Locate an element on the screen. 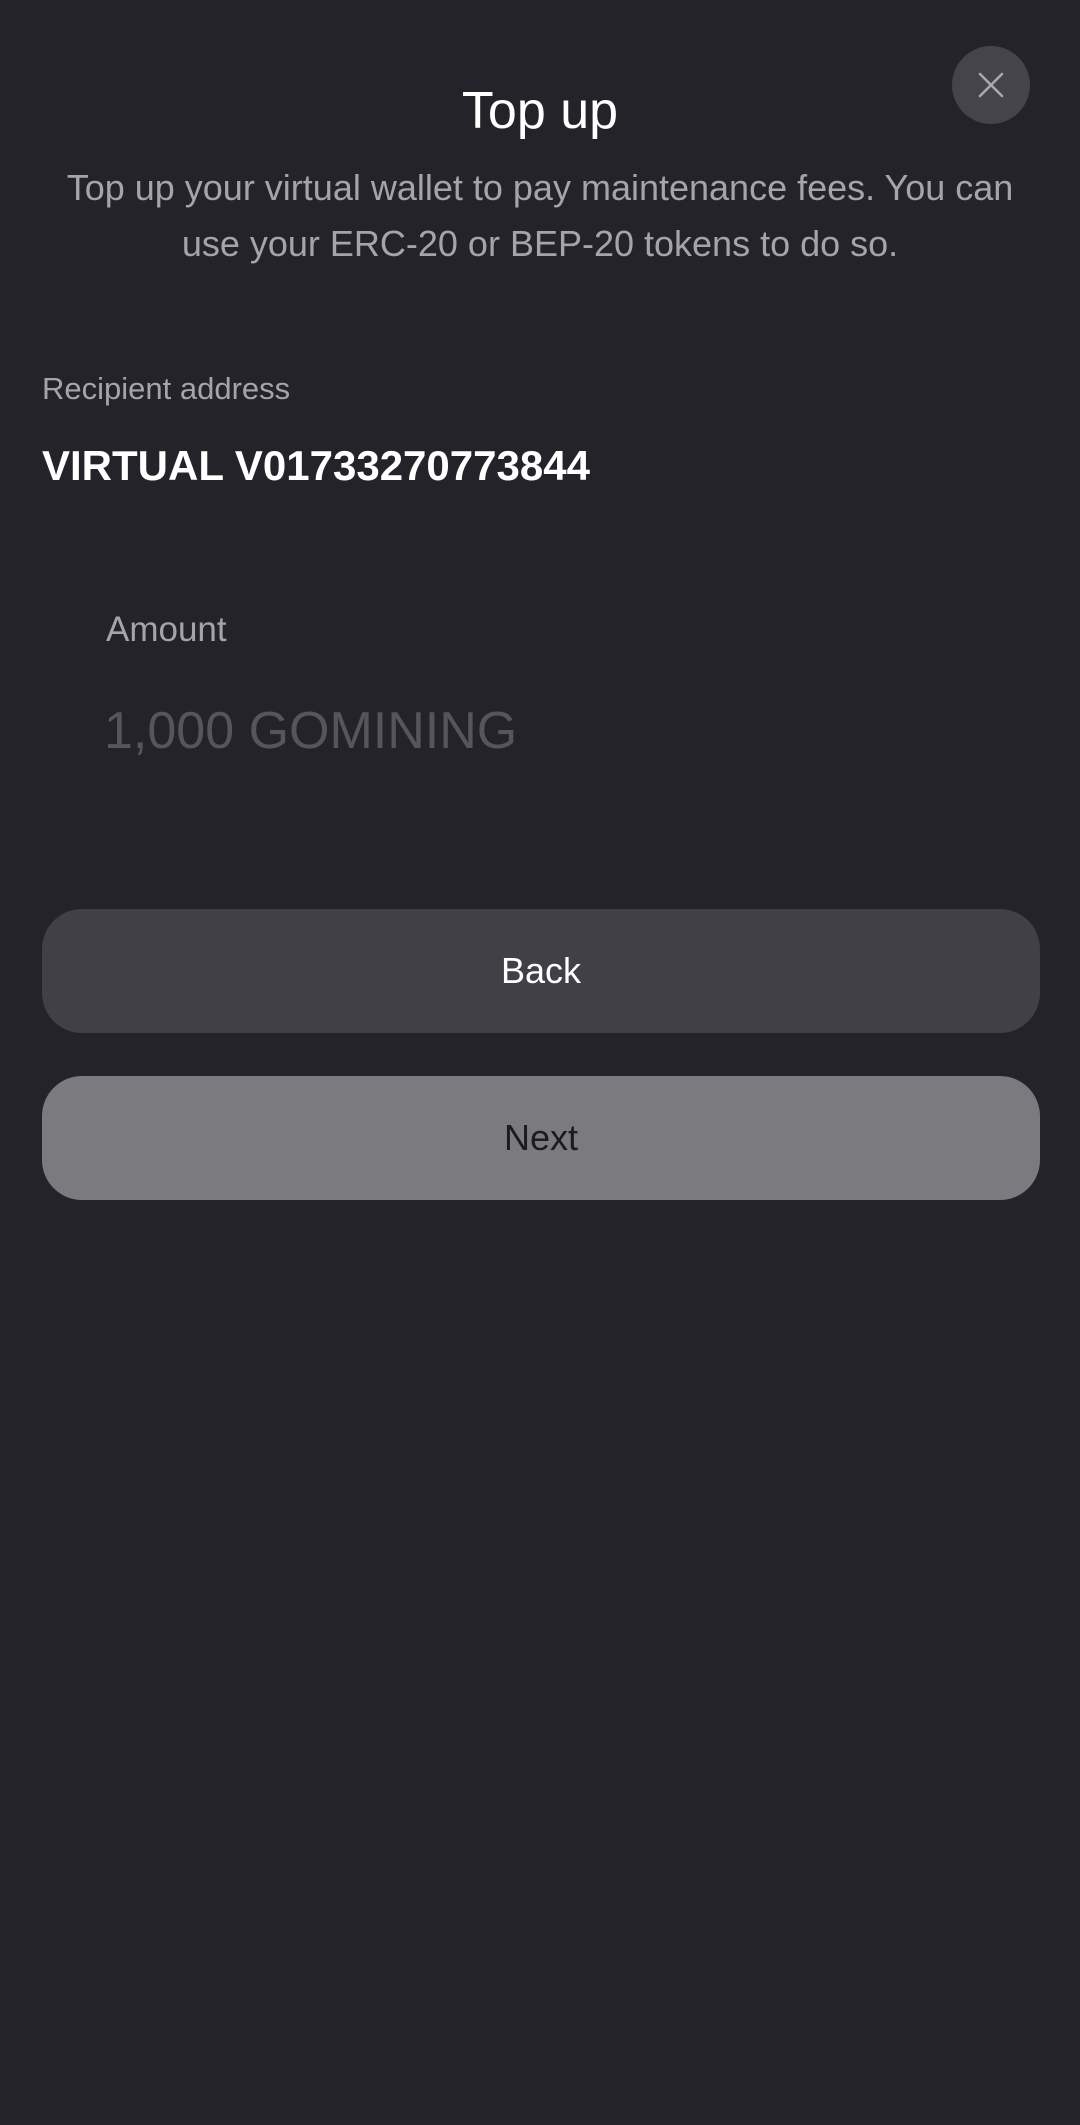  amount-input is located at coordinates (554, 731).